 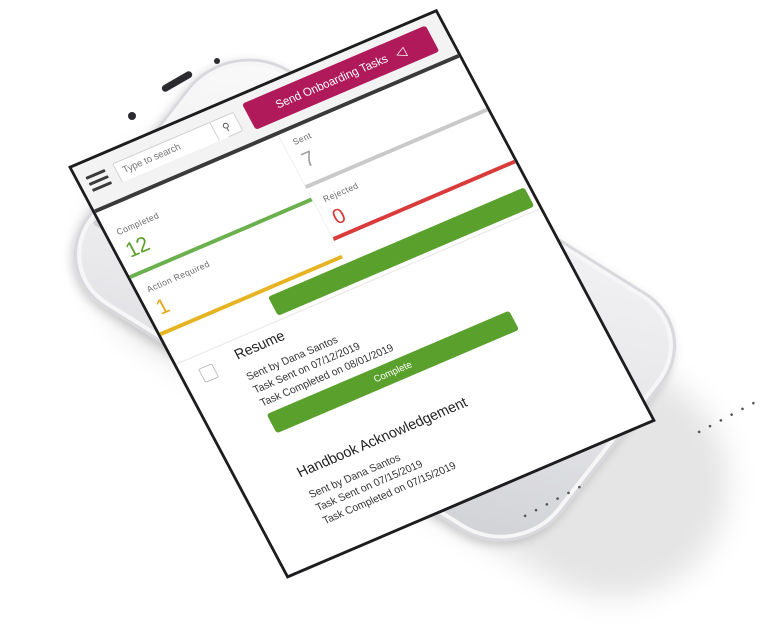 What do you see at coordinates (132, 116) in the screenshot?
I see `front-camera` at bounding box center [132, 116].